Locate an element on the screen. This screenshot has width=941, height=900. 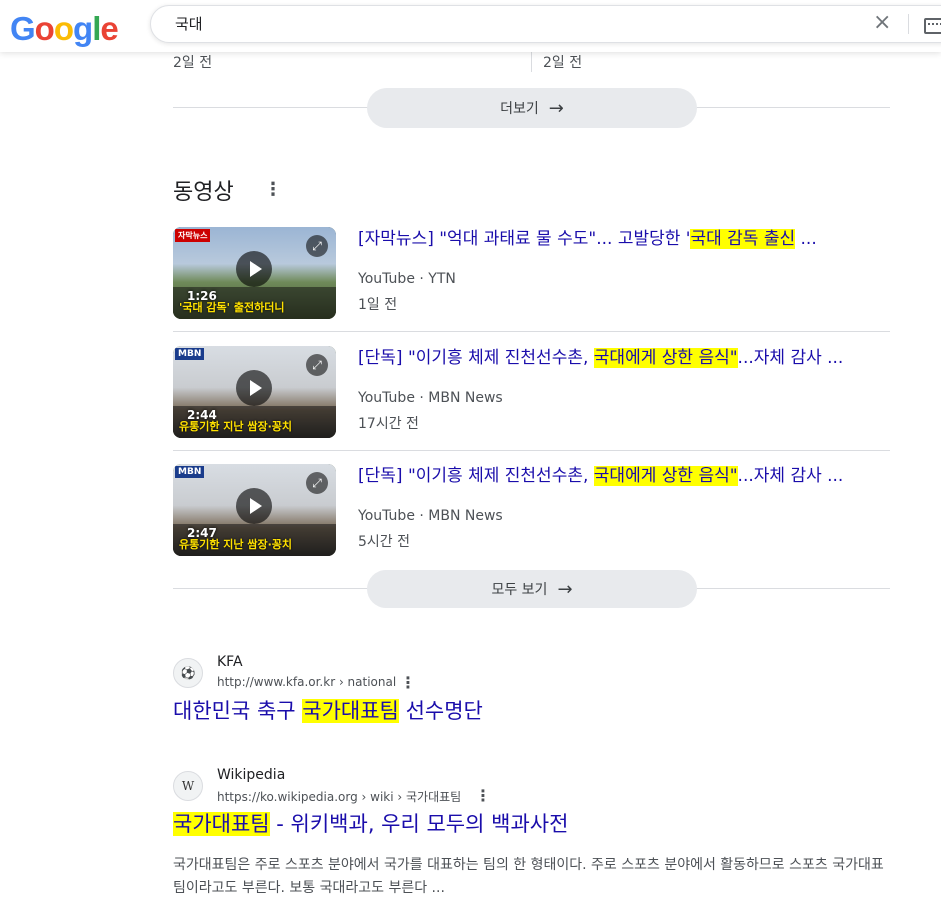
video-thumbnail: MBN 유통기한 지난 쌈장·꽁치 ⤢ 2:44 is located at coordinates (254, 392).